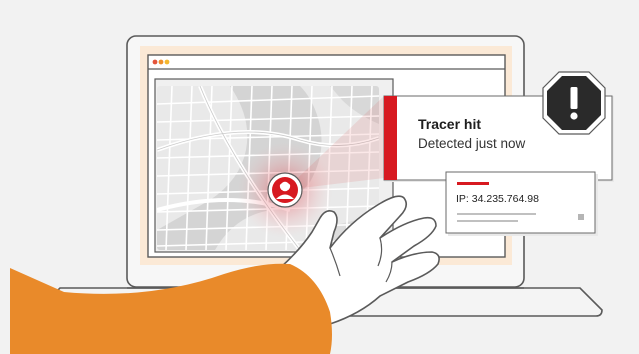 The image size is (639, 354). Describe the element at coordinates (574, 103) in the screenshot. I see `exclamation-icon` at that location.